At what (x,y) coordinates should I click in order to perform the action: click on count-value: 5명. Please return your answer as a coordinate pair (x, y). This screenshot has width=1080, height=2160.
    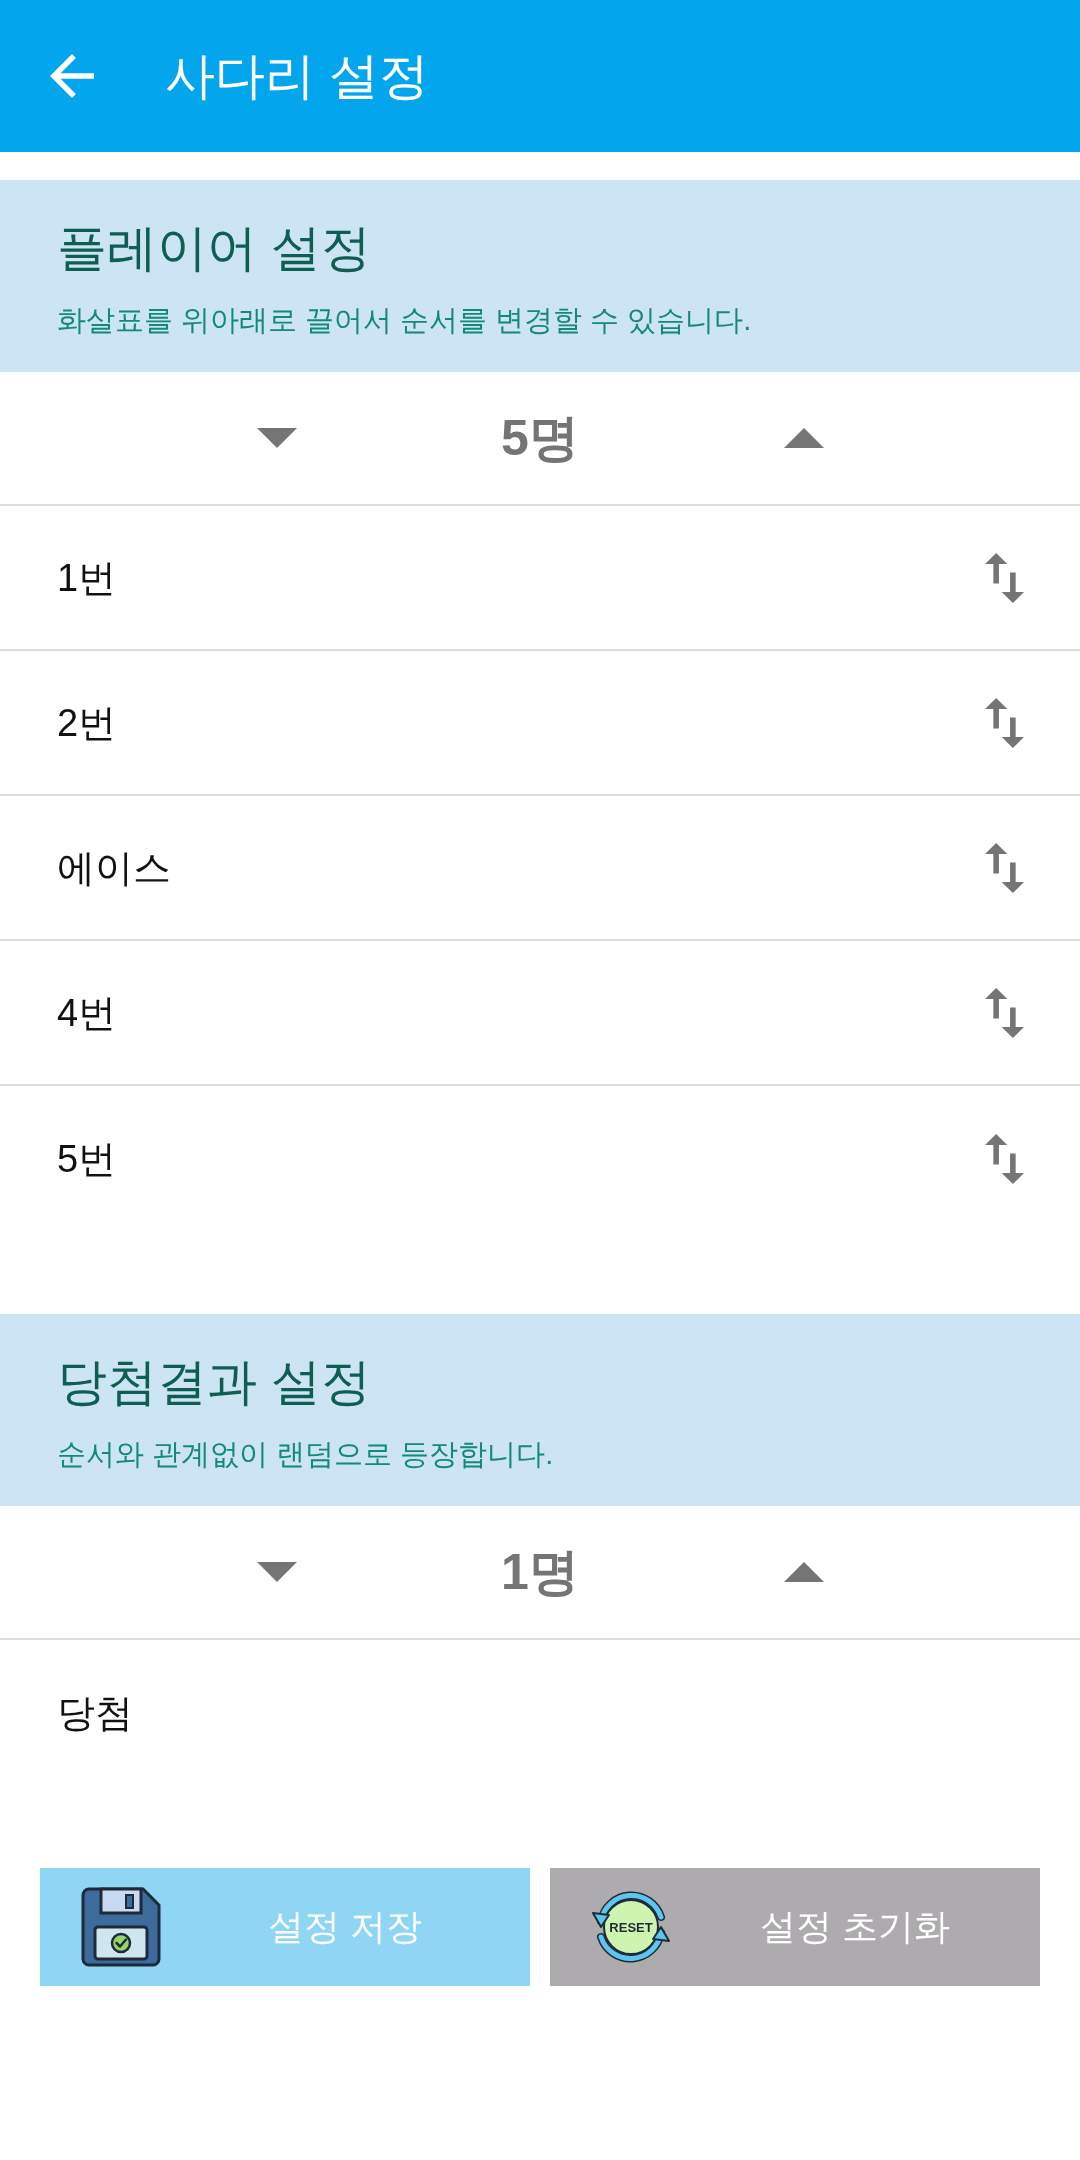
    Looking at the image, I should click on (540, 438).